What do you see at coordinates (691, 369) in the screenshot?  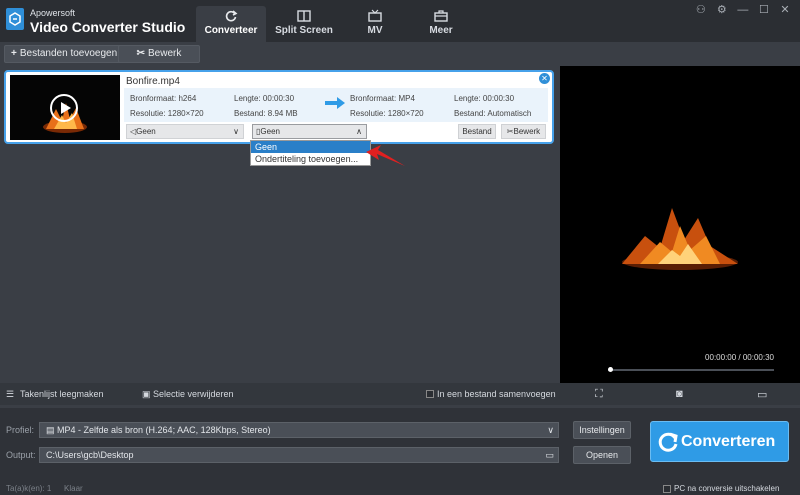 I see `seek-bar` at bounding box center [691, 369].